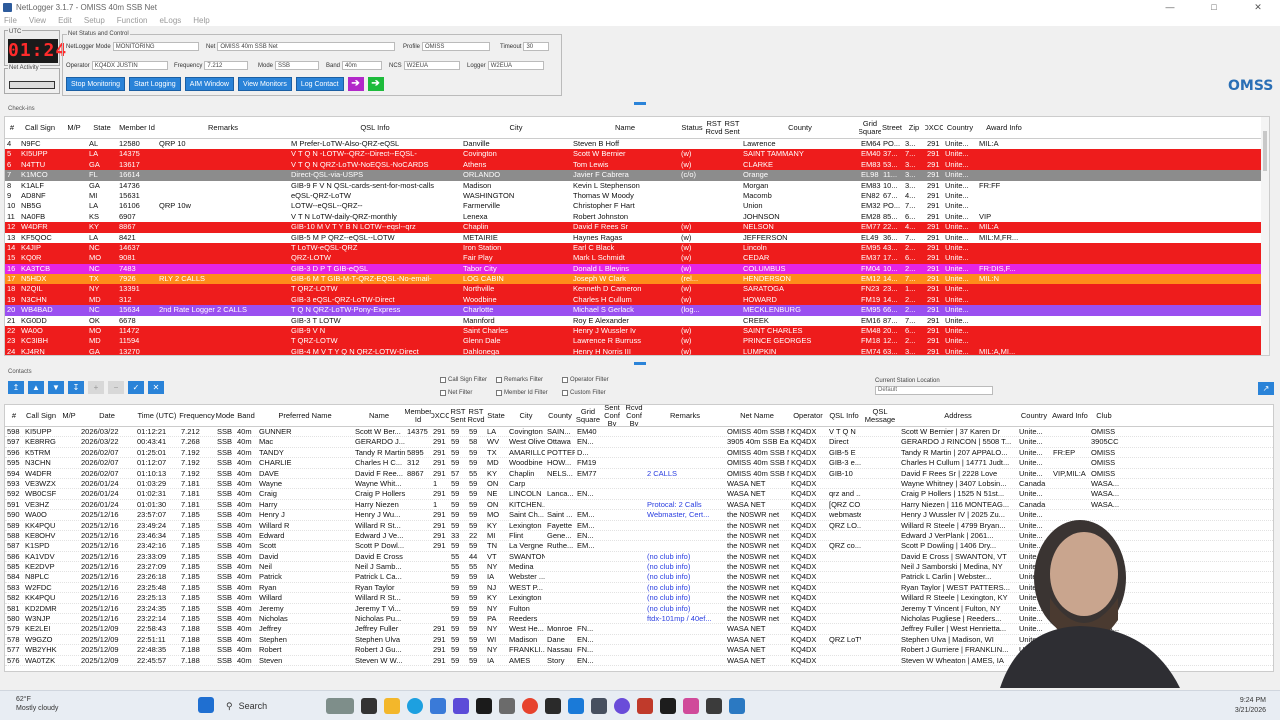 The width and height of the screenshot is (1280, 720). Describe the element at coordinates (94, 20) in the screenshot. I see `menu-setup: Setup` at that location.